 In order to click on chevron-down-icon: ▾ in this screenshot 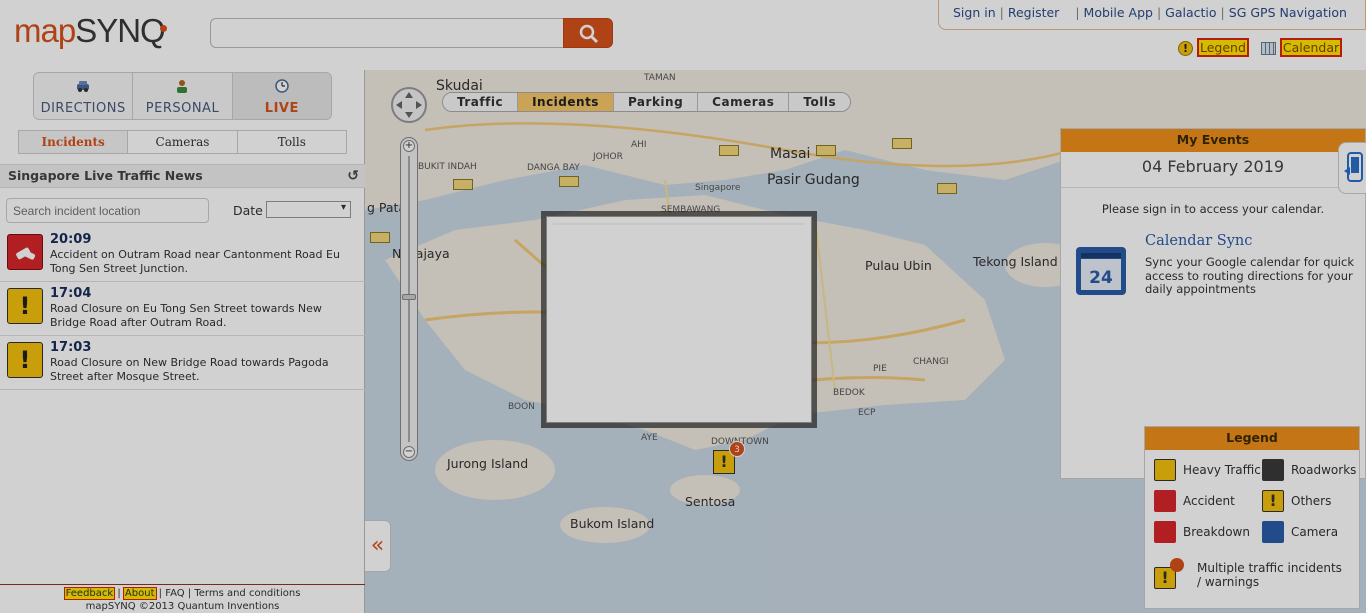, I will do `click(343, 207)`.